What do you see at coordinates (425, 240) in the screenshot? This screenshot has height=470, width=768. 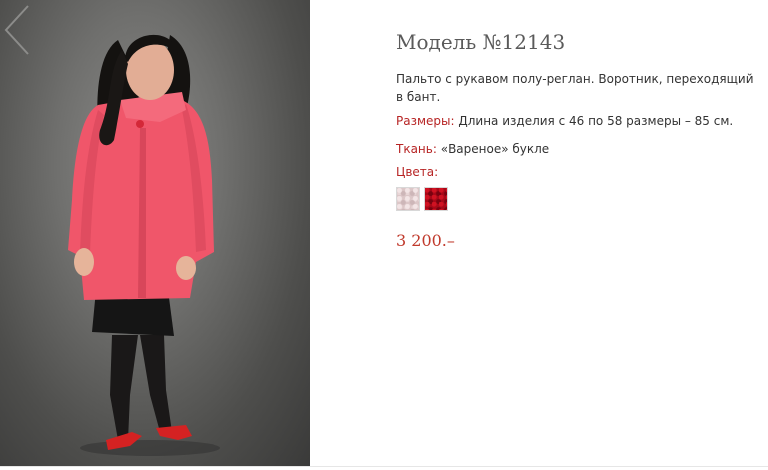 I see `product-price: 3 200.–` at bounding box center [425, 240].